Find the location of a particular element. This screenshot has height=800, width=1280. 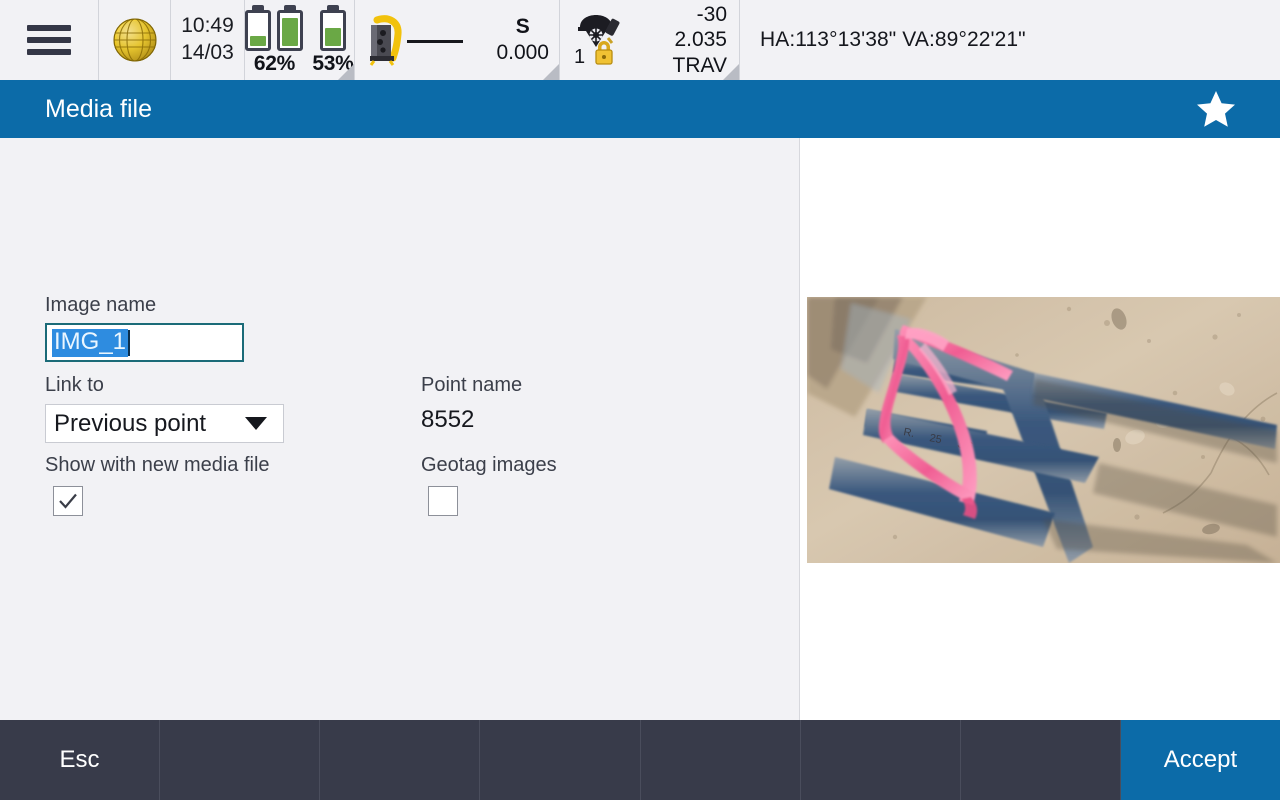

lock-icon is located at coordinates (604, 52).